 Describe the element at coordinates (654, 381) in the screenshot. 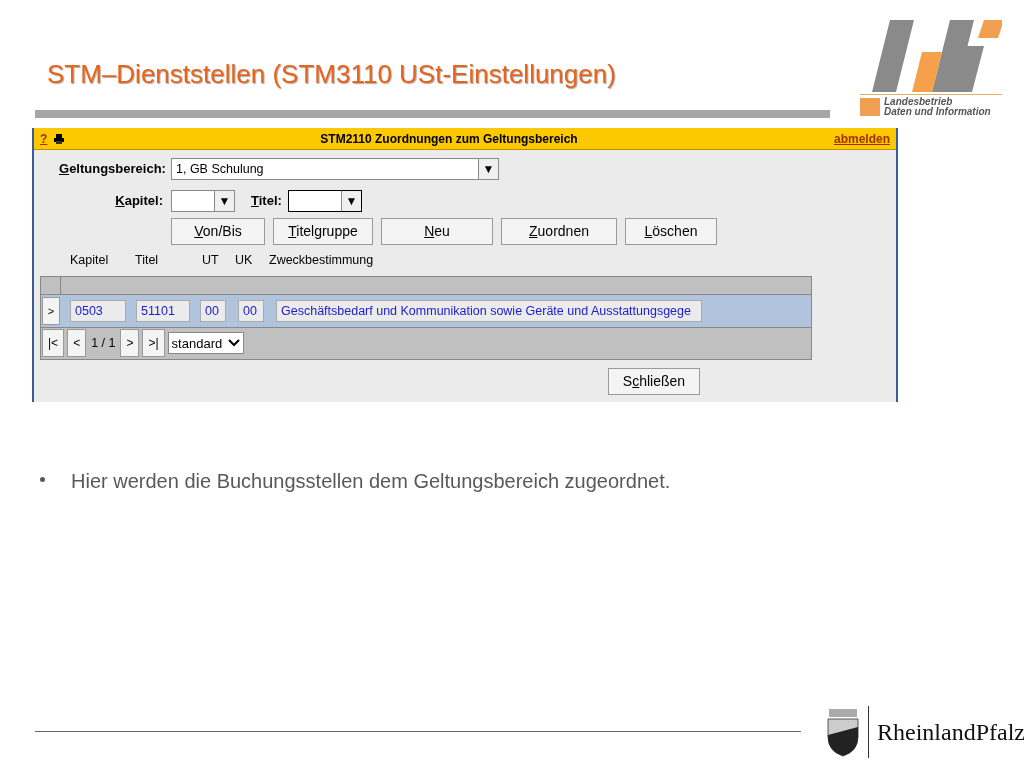

I see `form-button: Schließen` at that location.